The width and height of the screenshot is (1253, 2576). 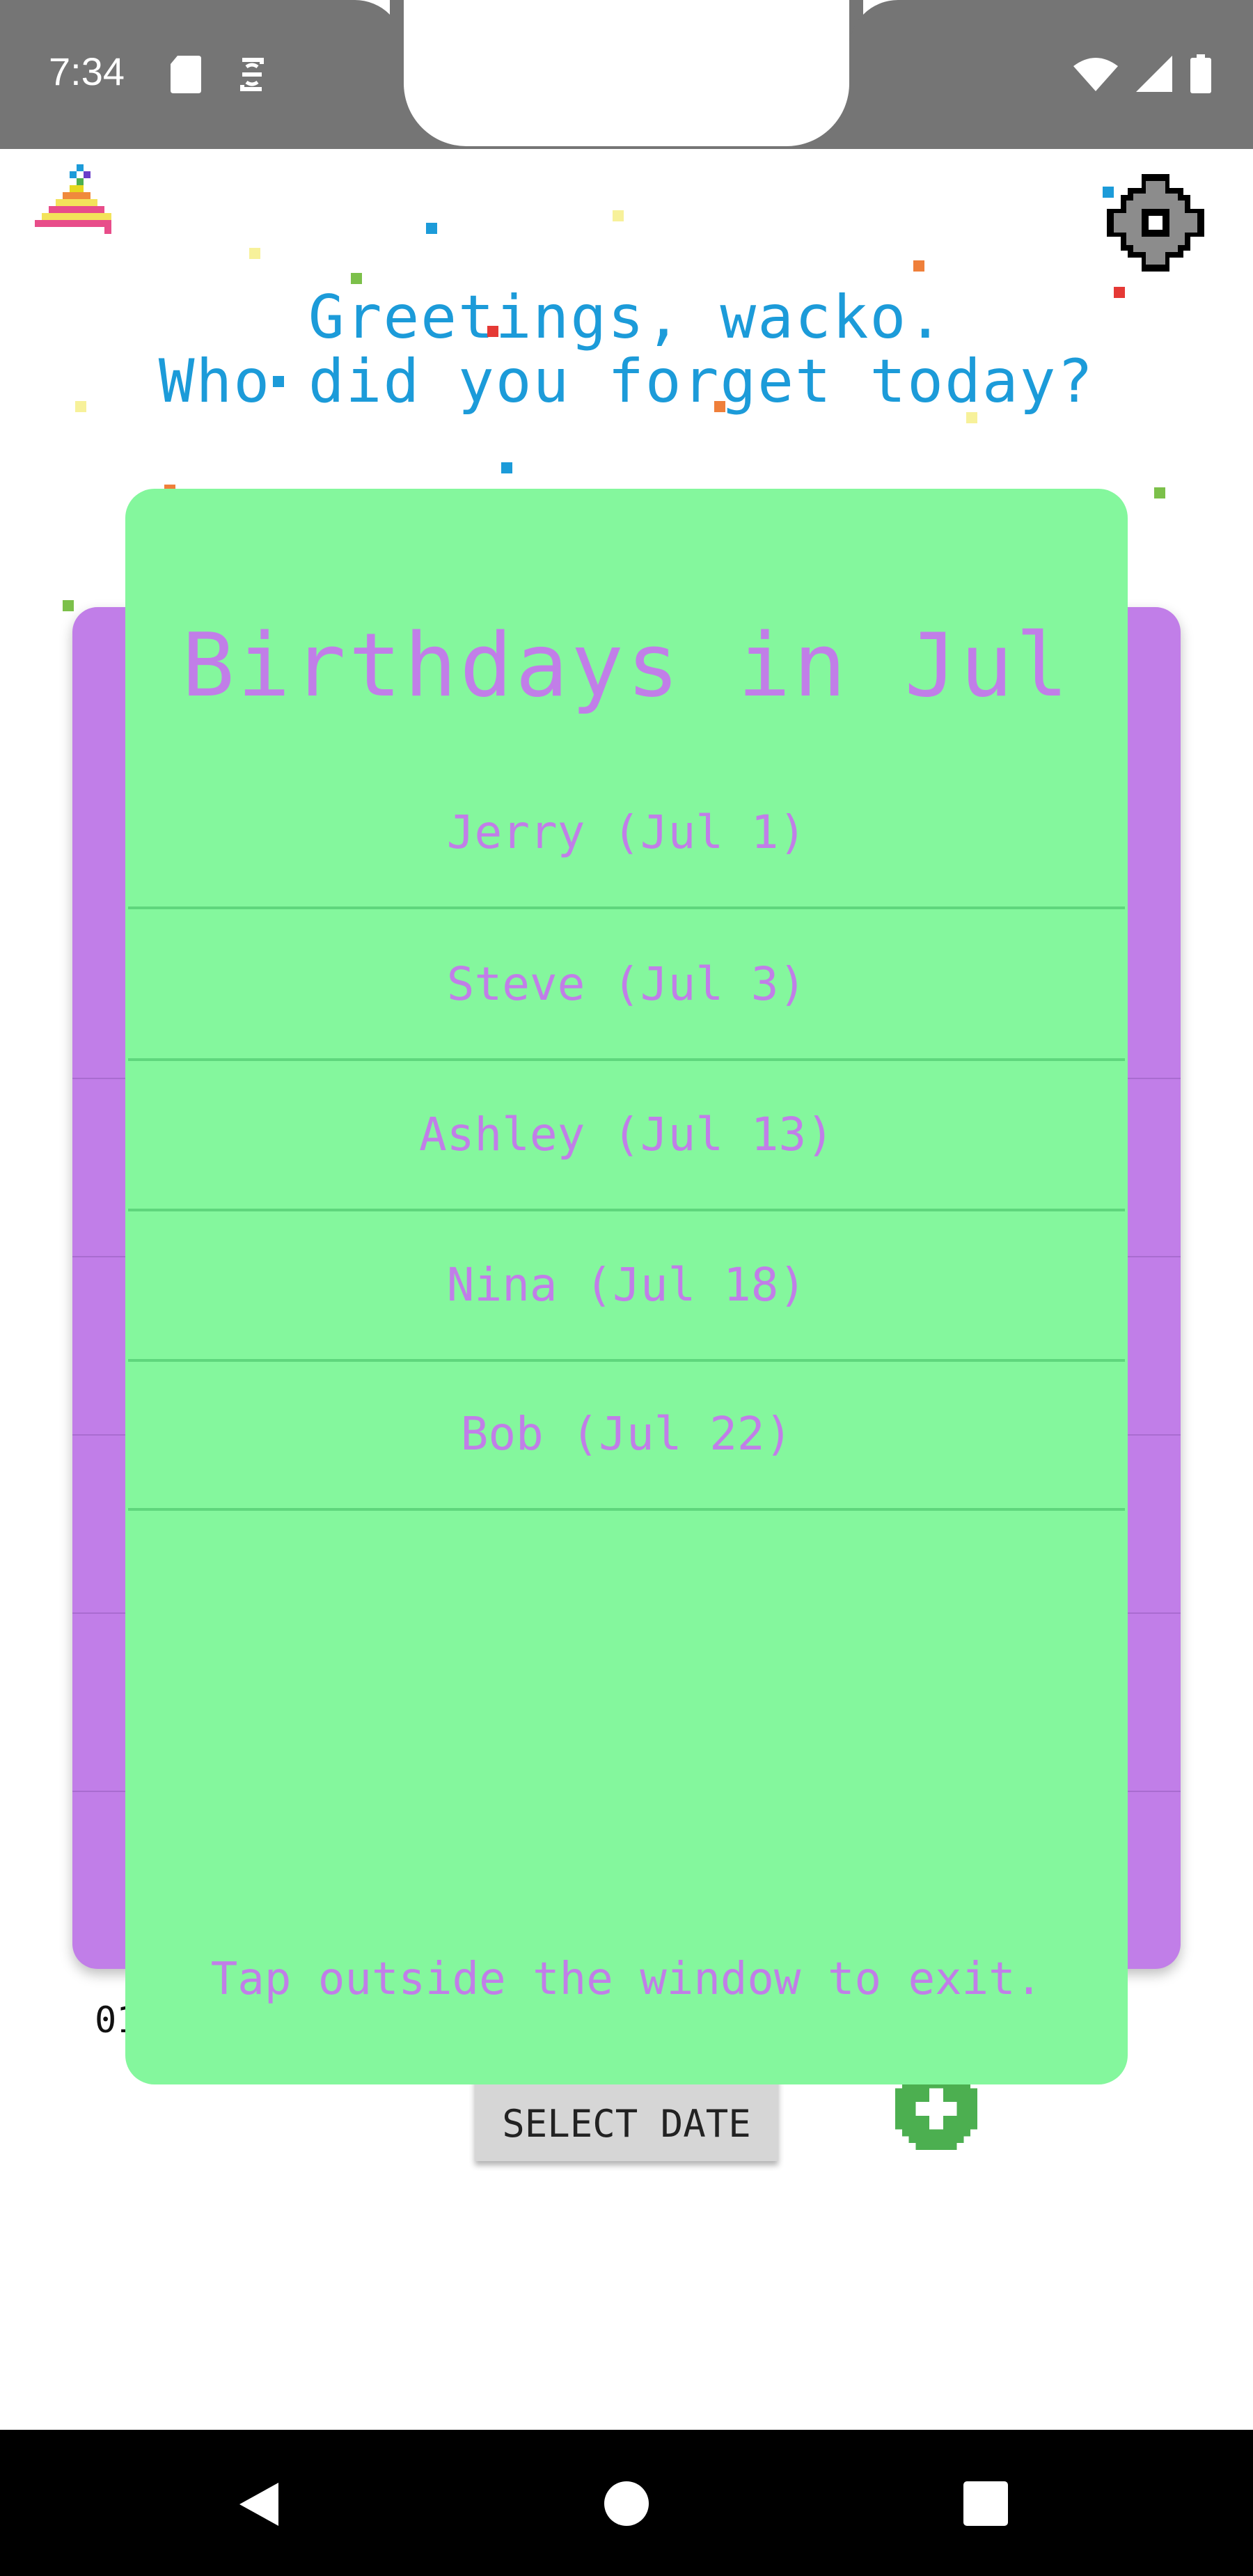 What do you see at coordinates (986, 2503) in the screenshot?
I see `recents-icon` at bounding box center [986, 2503].